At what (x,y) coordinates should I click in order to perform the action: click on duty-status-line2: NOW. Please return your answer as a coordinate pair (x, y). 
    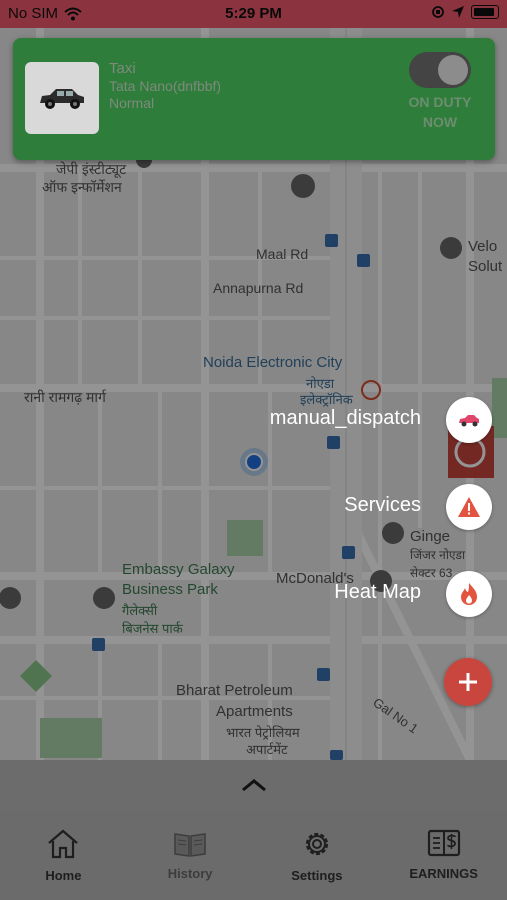
    Looking at the image, I should click on (440, 122).